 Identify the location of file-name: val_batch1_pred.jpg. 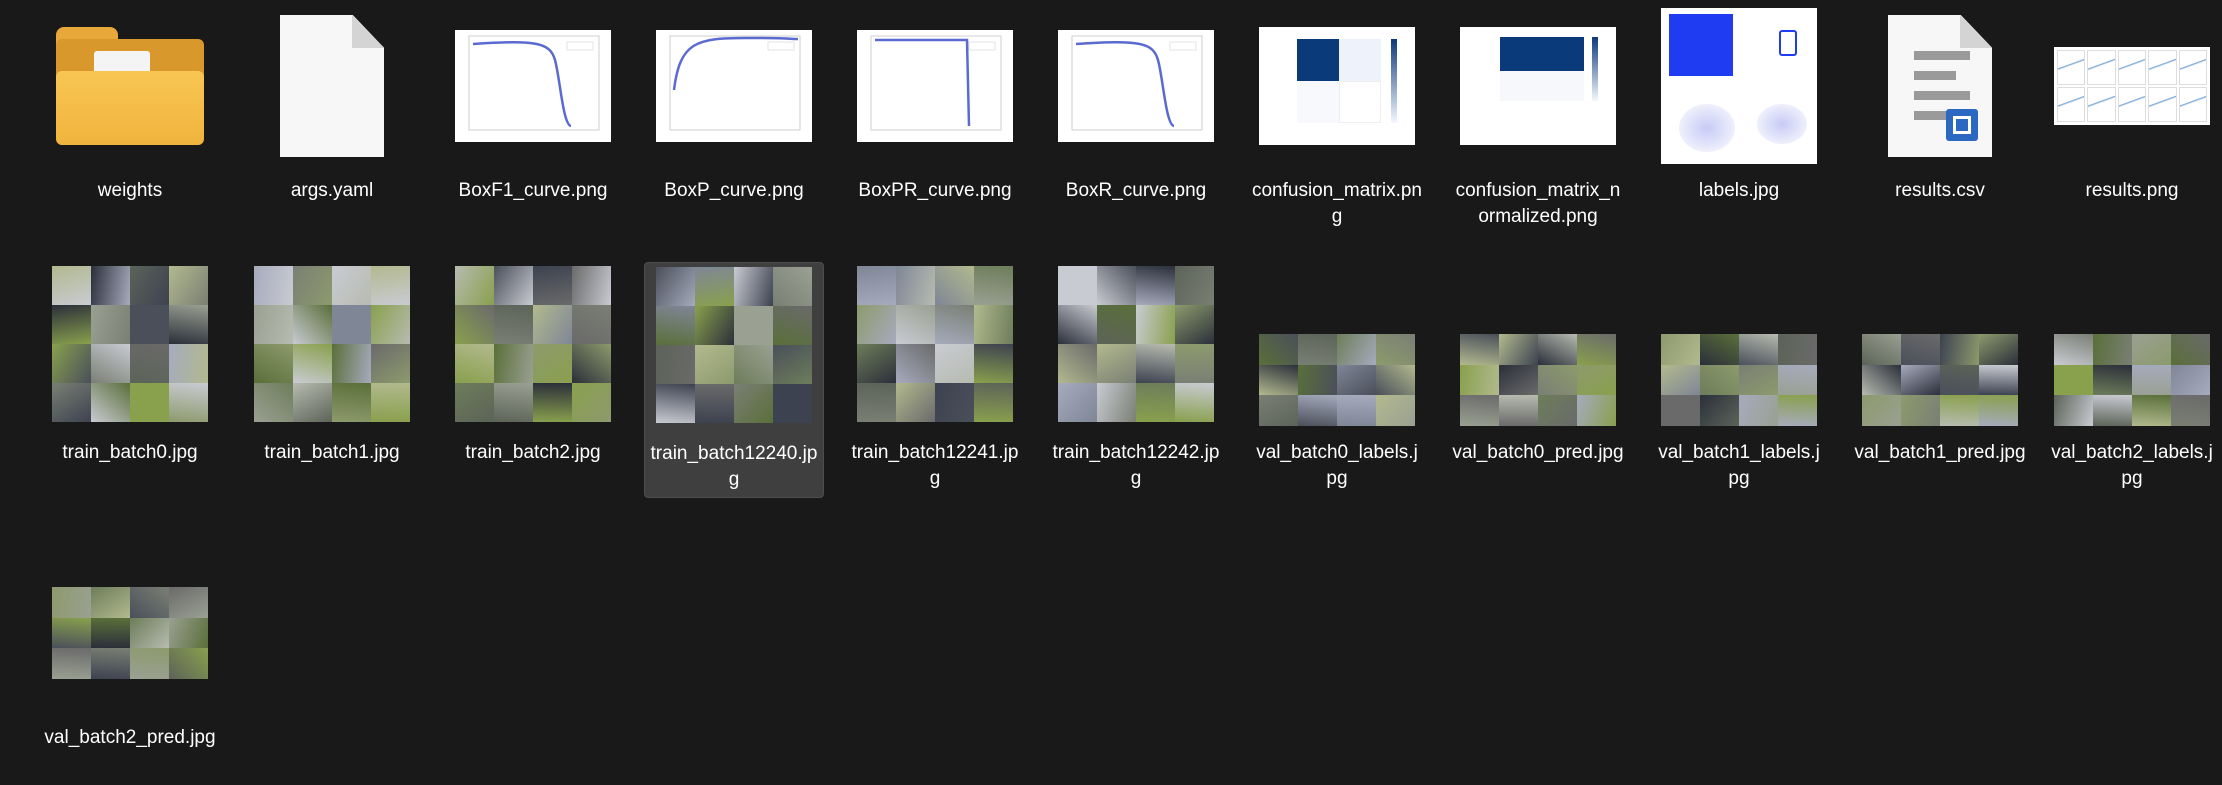
(1940, 452).